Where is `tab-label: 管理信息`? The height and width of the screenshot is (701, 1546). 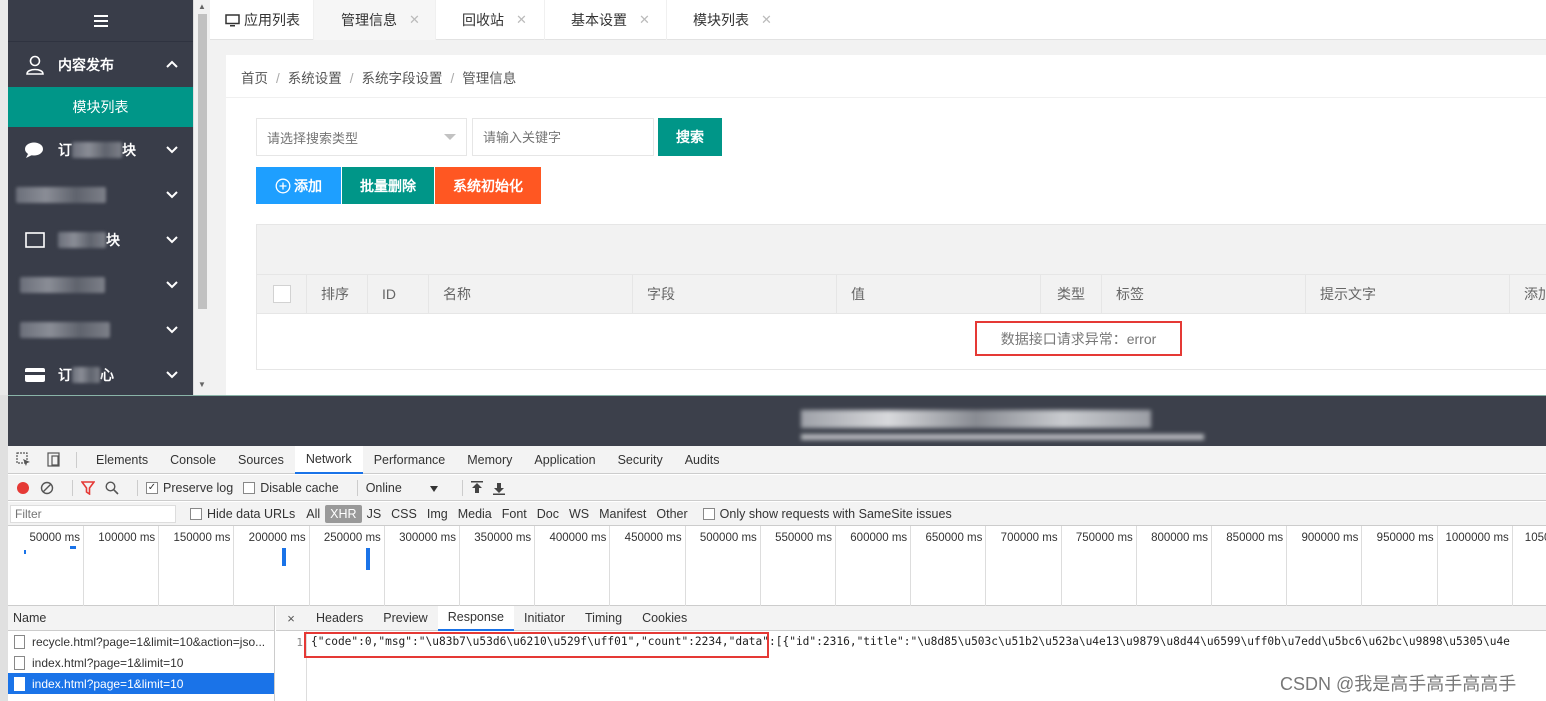 tab-label: 管理信息 is located at coordinates (369, 20).